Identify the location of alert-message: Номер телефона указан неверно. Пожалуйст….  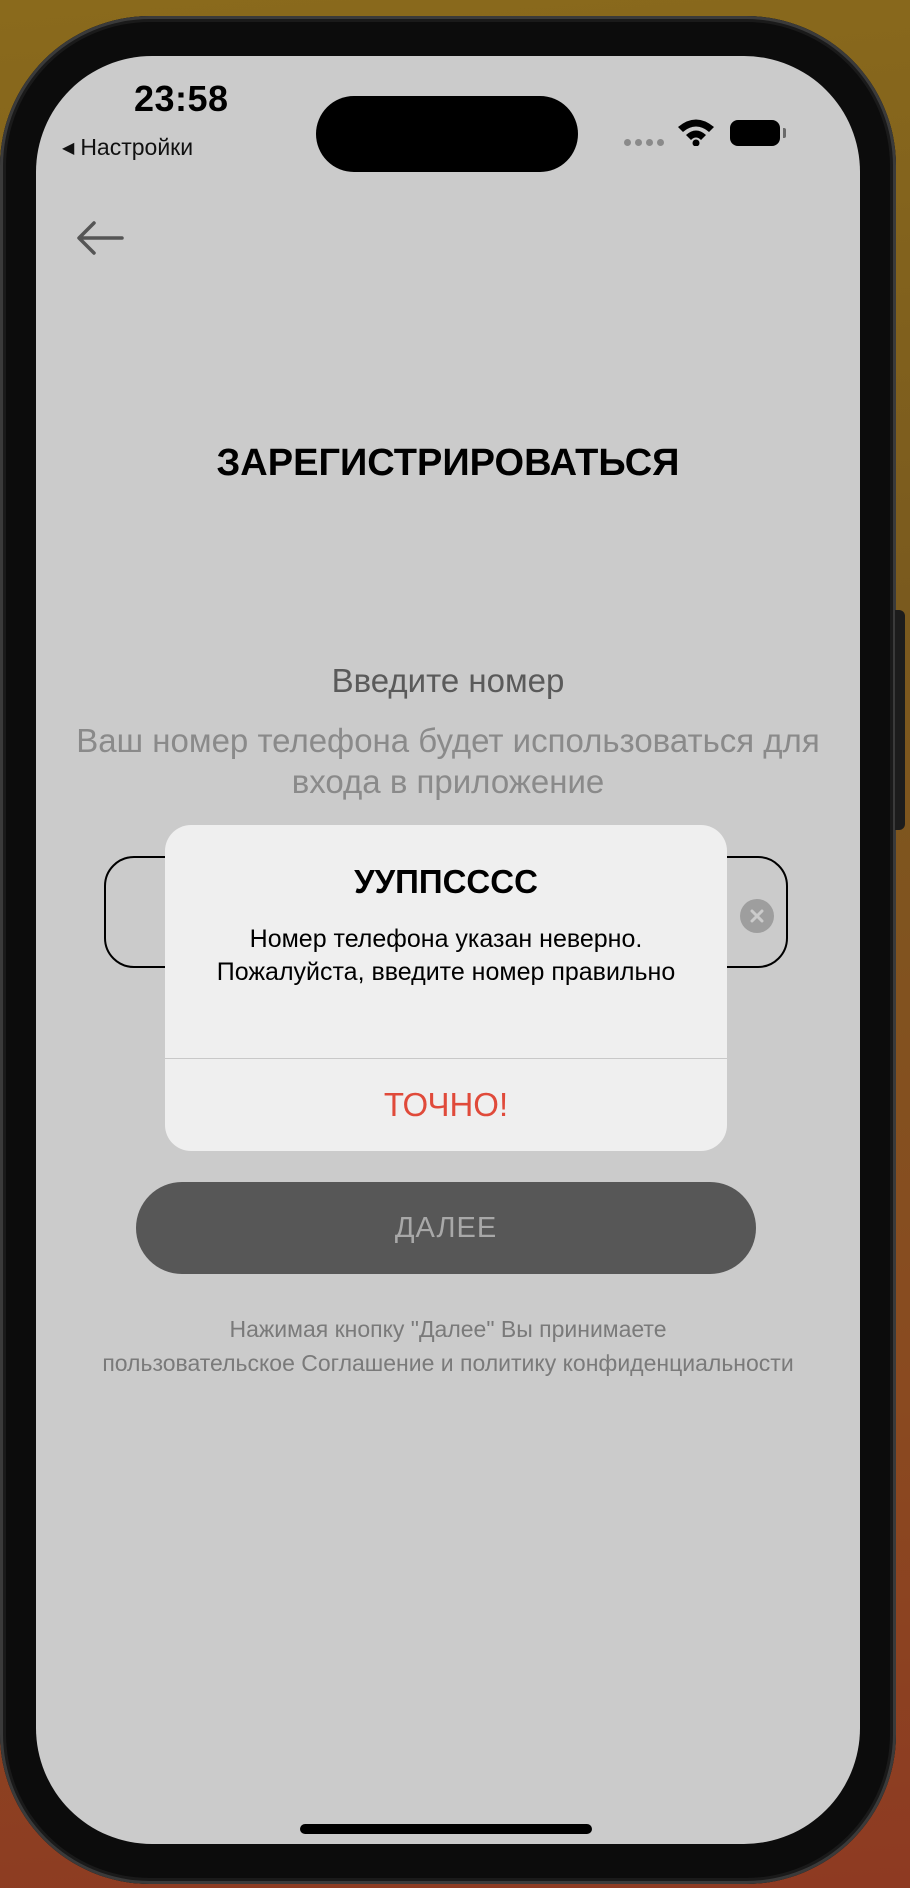
(446, 955).